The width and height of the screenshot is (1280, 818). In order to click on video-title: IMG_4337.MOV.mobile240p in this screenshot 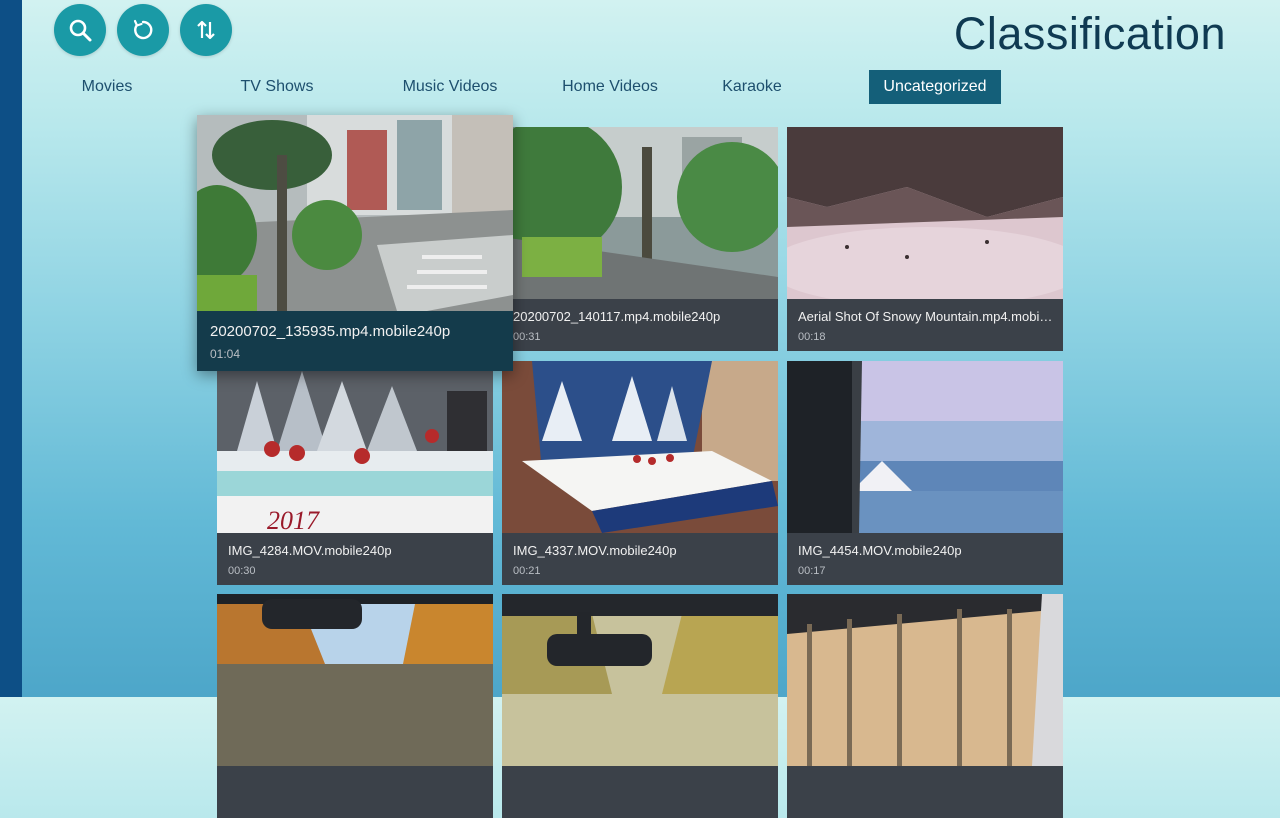, I will do `click(595, 550)`.